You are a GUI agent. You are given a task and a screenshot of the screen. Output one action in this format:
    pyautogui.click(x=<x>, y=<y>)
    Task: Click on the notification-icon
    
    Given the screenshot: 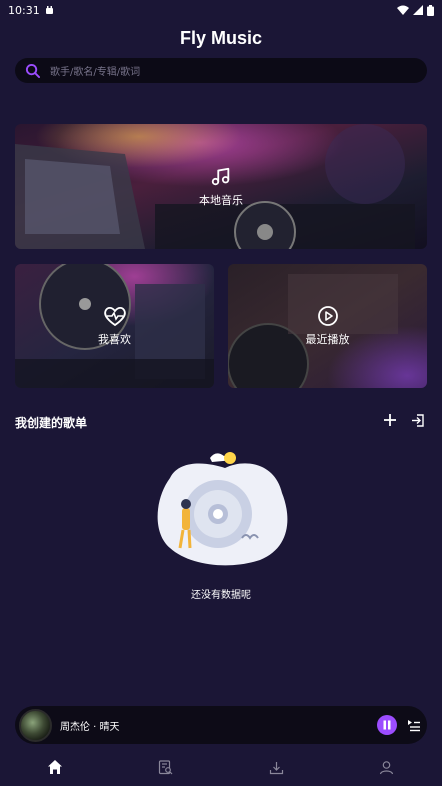 What is the action you would take?
    pyautogui.click(x=49, y=9)
    